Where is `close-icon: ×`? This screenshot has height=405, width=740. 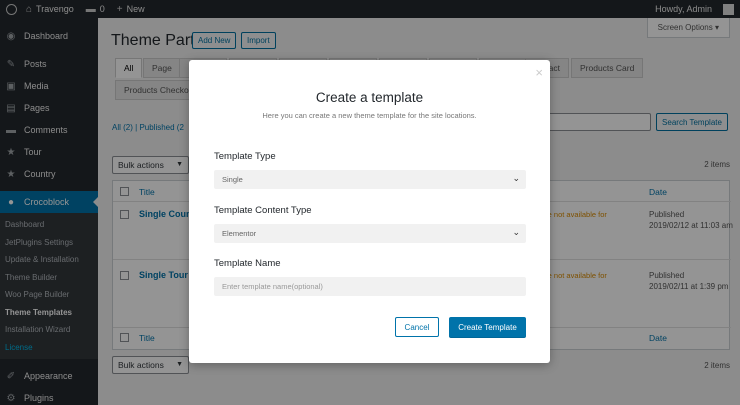 close-icon: × is located at coordinates (539, 72).